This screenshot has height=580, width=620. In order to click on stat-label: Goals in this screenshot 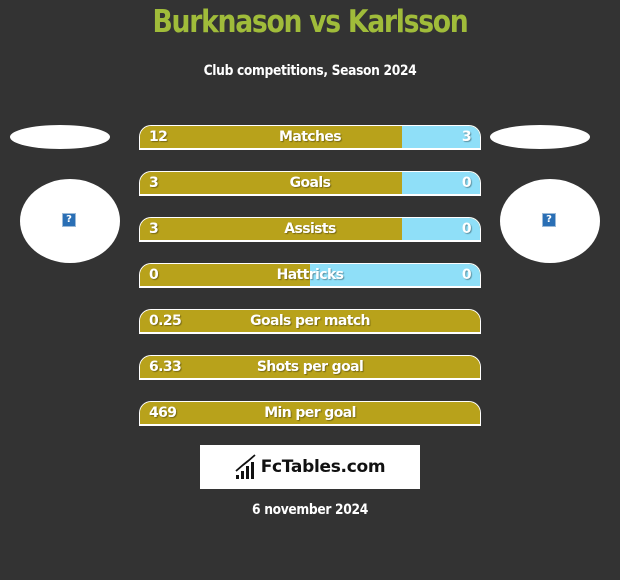, I will do `click(310, 183)`.